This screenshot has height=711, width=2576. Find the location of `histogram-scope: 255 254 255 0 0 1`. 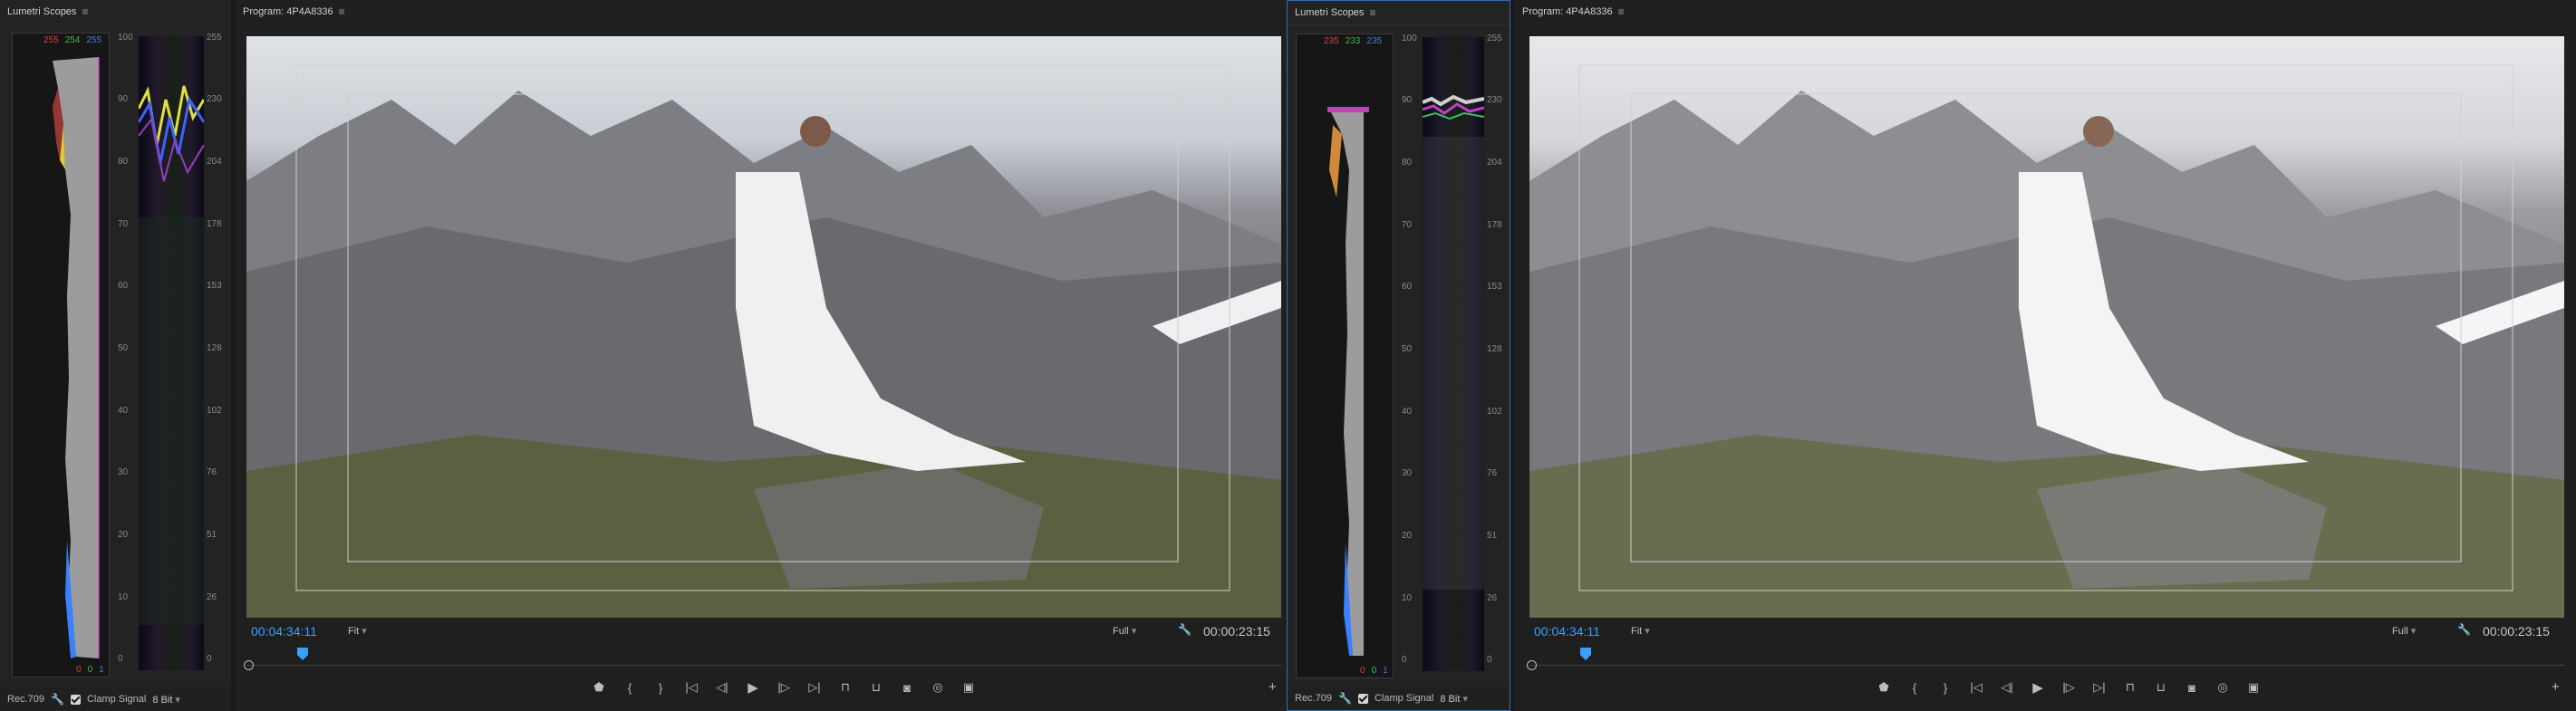

histogram-scope: 255 254 255 0 0 1 is located at coordinates (61, 355).